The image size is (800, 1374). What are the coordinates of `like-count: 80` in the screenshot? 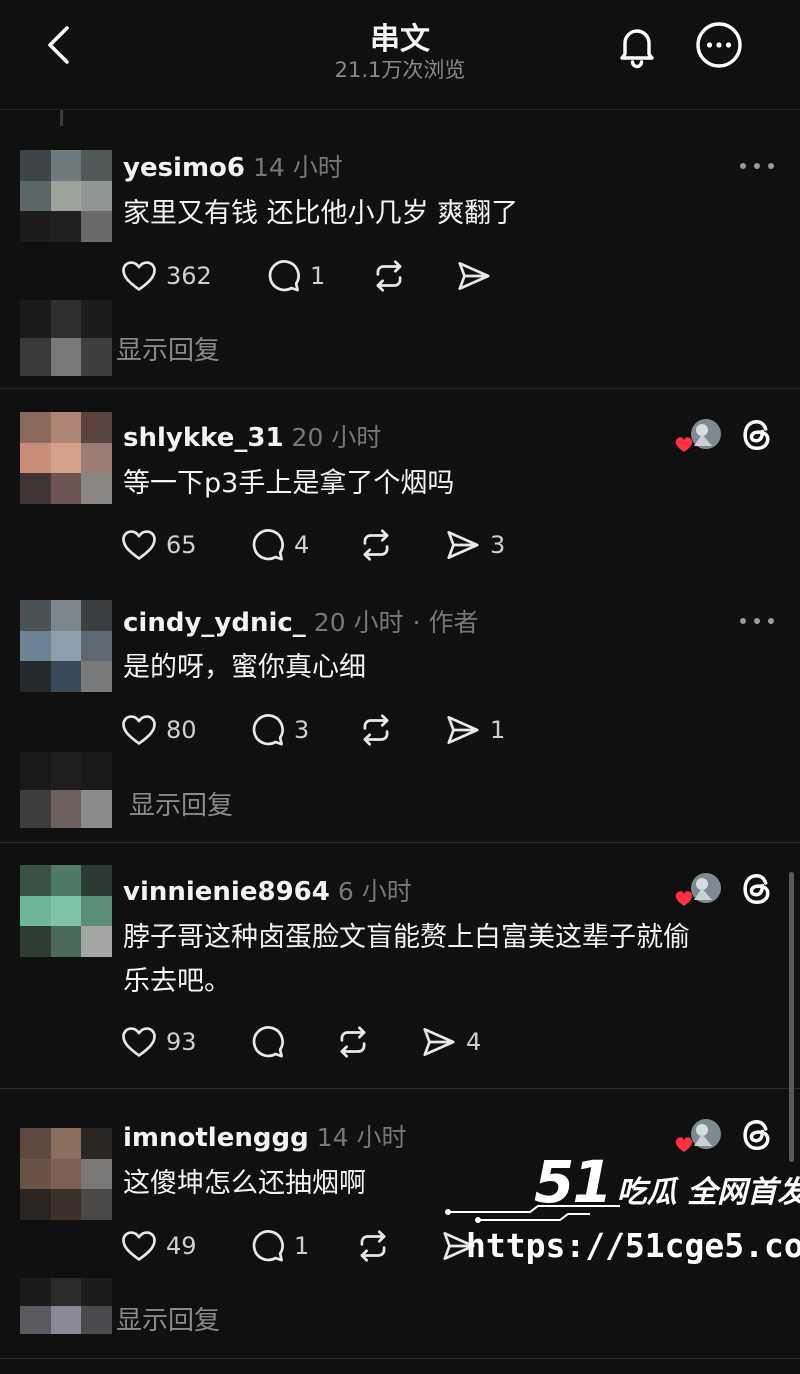 It's located at (181, 730).